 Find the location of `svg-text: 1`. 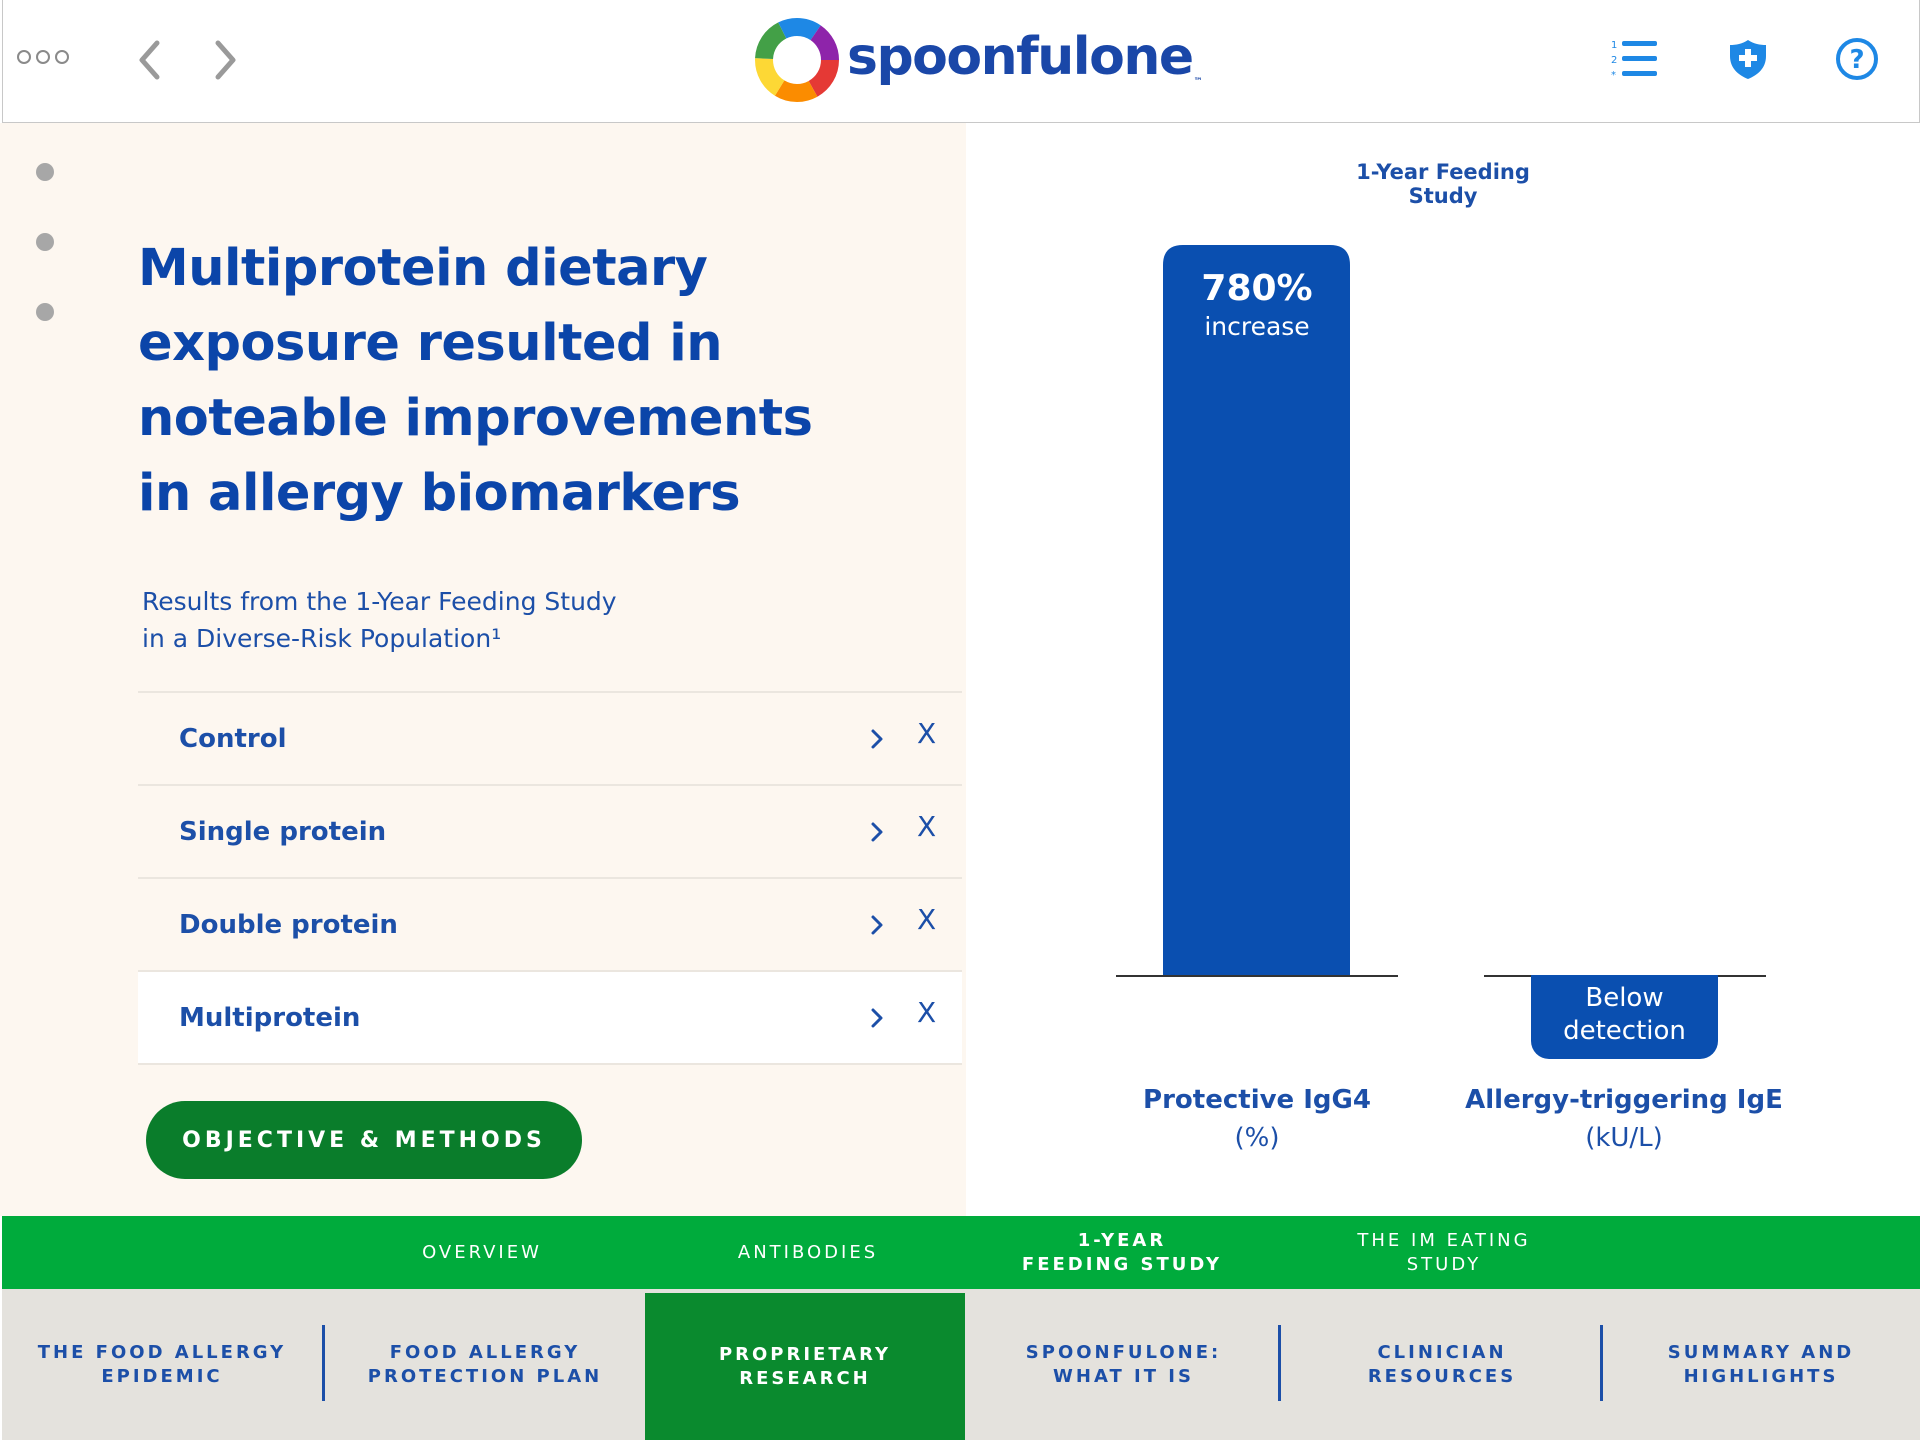

svg-text: 1 is located at coordinates (1614, 45).